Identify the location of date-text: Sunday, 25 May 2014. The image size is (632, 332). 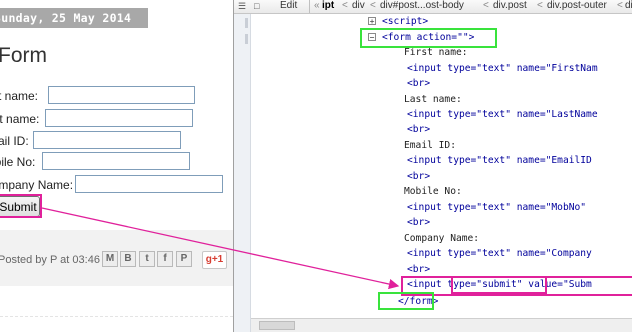
(66, 18).